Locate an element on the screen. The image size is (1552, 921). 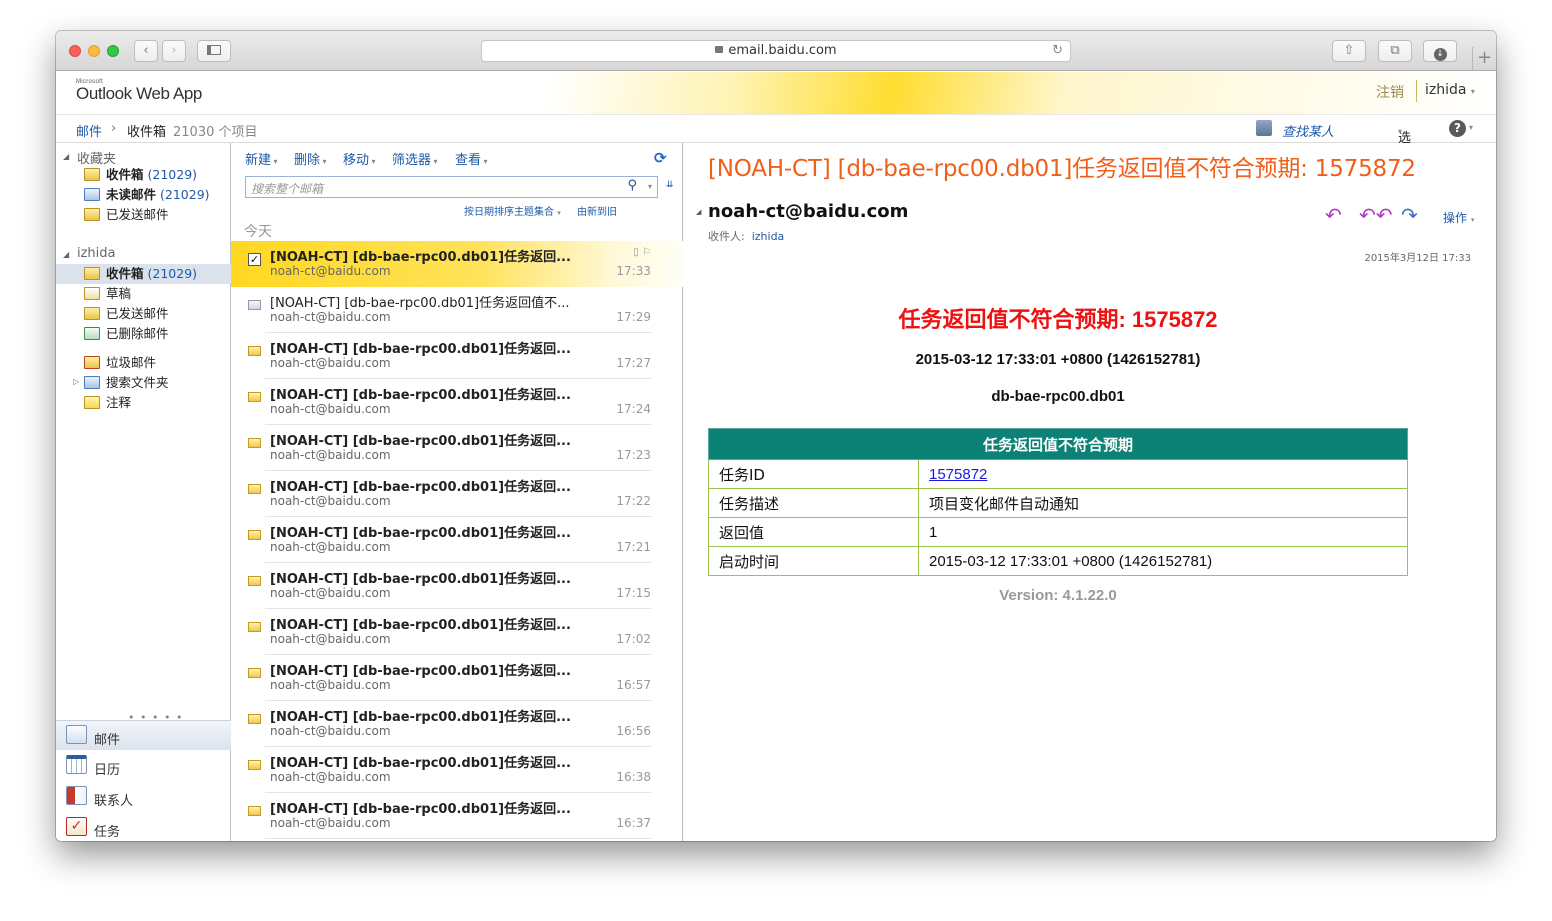
help-icon: ? is located at coordinates (1457, 128).